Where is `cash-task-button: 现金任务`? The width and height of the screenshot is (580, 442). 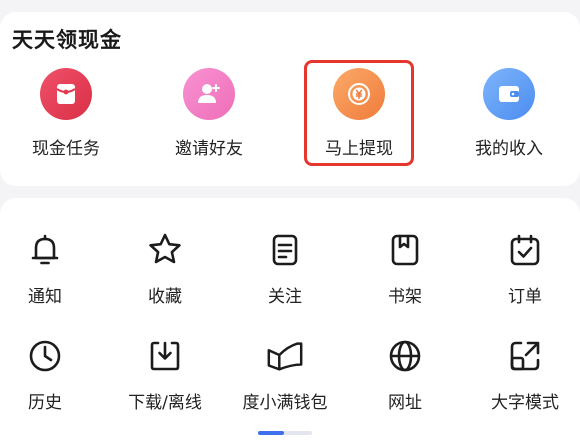 cash-task-button: 现金任务 is located at coordinates (66, 113).